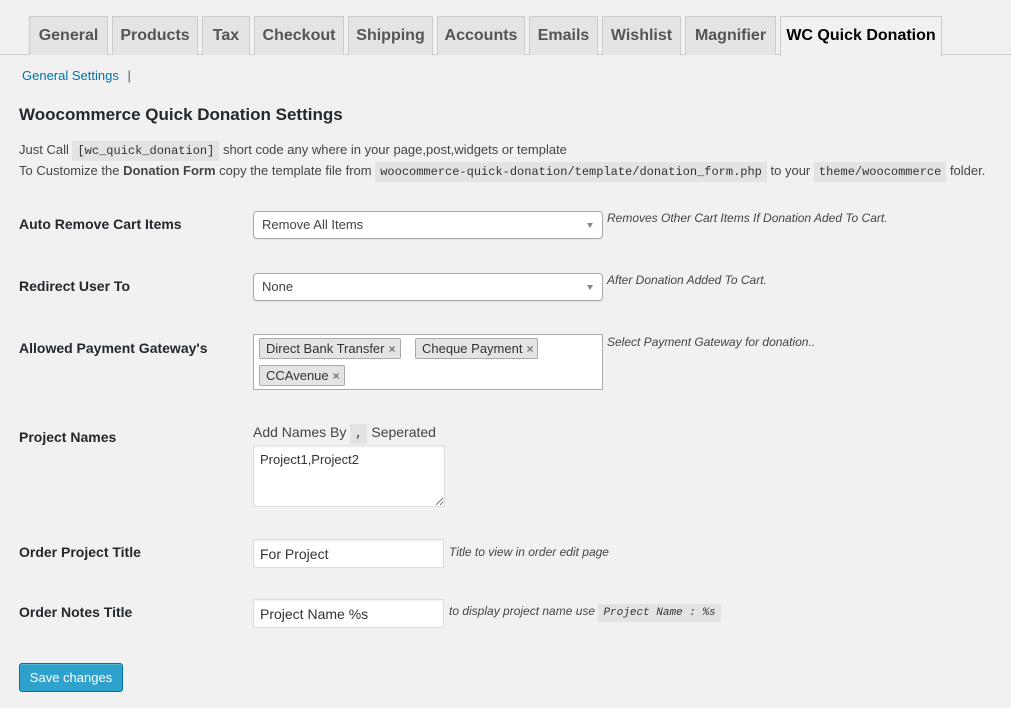 Image resolution: width=1011 pixels, height=708 pixels. Describe the element at coordinates (428, 287) in the screenshot. I see `redirect-select: None` at that location.